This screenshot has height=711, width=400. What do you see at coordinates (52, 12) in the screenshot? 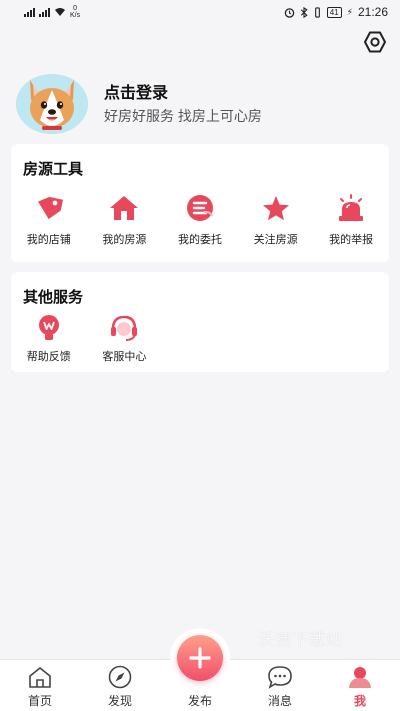
I see `status-indicators: 0 K/s` at bounding box center [52, 12].